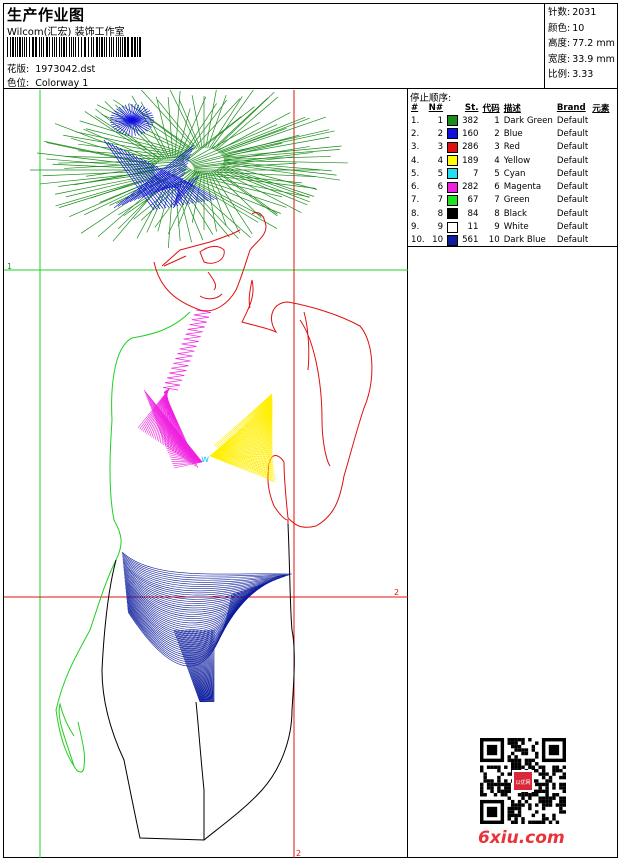 This screenshot has height=860, width=620. I want to click on row-description: White, so click(516, 227).